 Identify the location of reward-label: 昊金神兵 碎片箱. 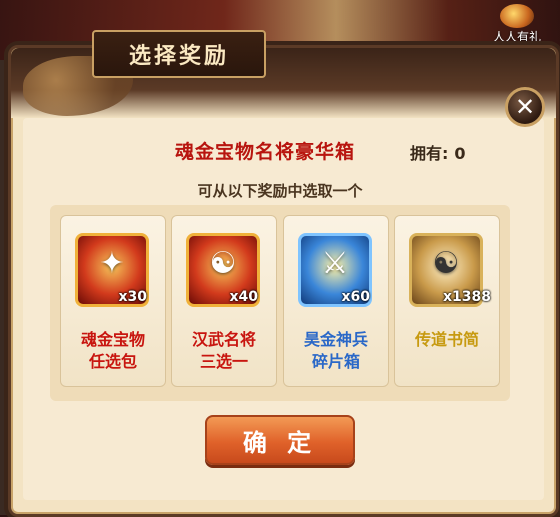
(336, 351).